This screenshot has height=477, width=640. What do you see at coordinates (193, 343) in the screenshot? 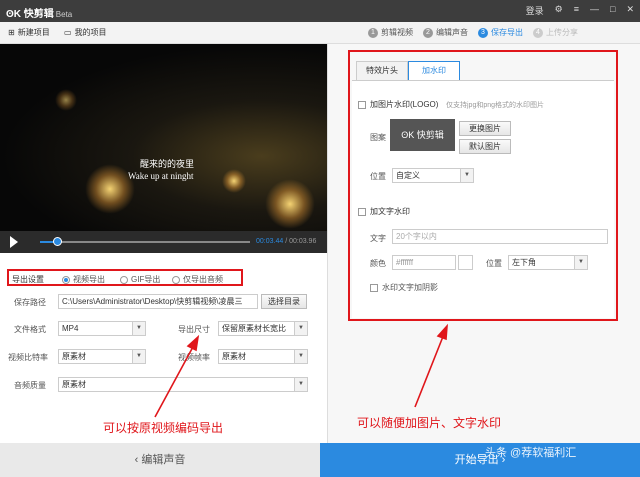
I see `arrowhead-left` at bounding box center [193, 343].